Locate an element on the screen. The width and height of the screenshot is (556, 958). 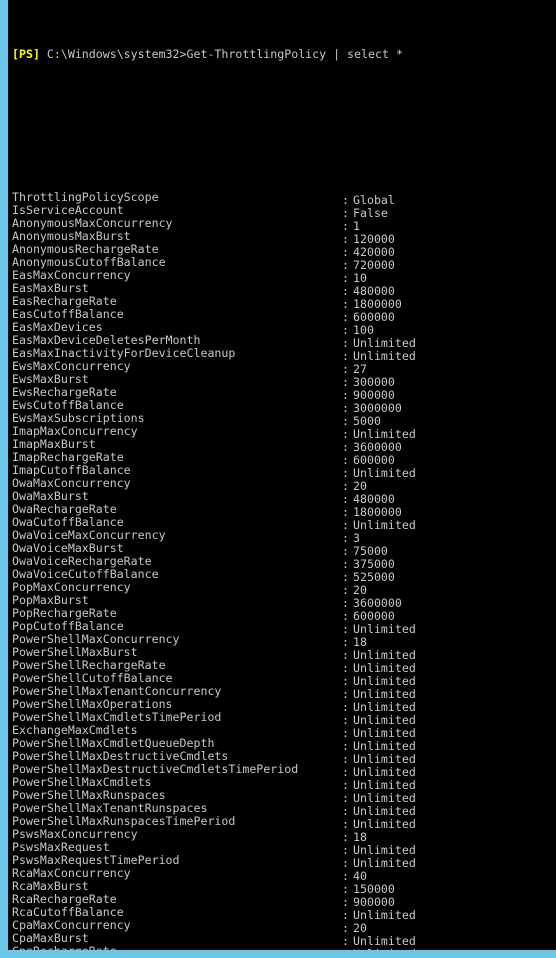
property-row: IsServiceAccount: False is located at coordinates (284, 212).